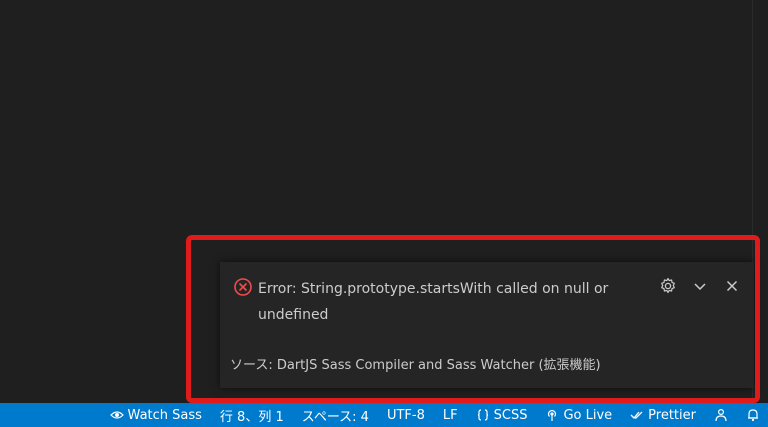  I want to click on indentation-label: スペース: 4, so click(335, 417).